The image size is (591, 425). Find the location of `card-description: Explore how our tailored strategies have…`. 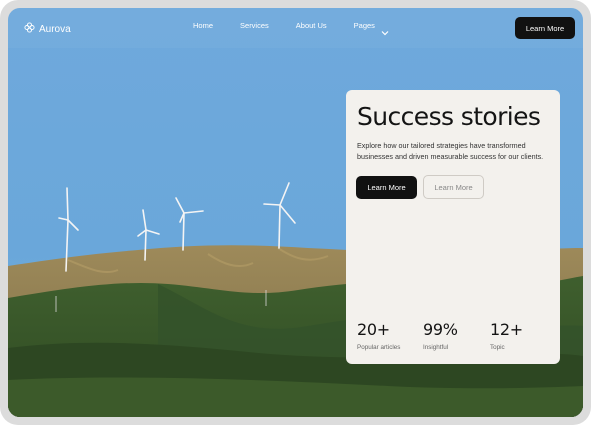

card-description: Explore how our tailored strategies have… is located at coordinates (450, 151).